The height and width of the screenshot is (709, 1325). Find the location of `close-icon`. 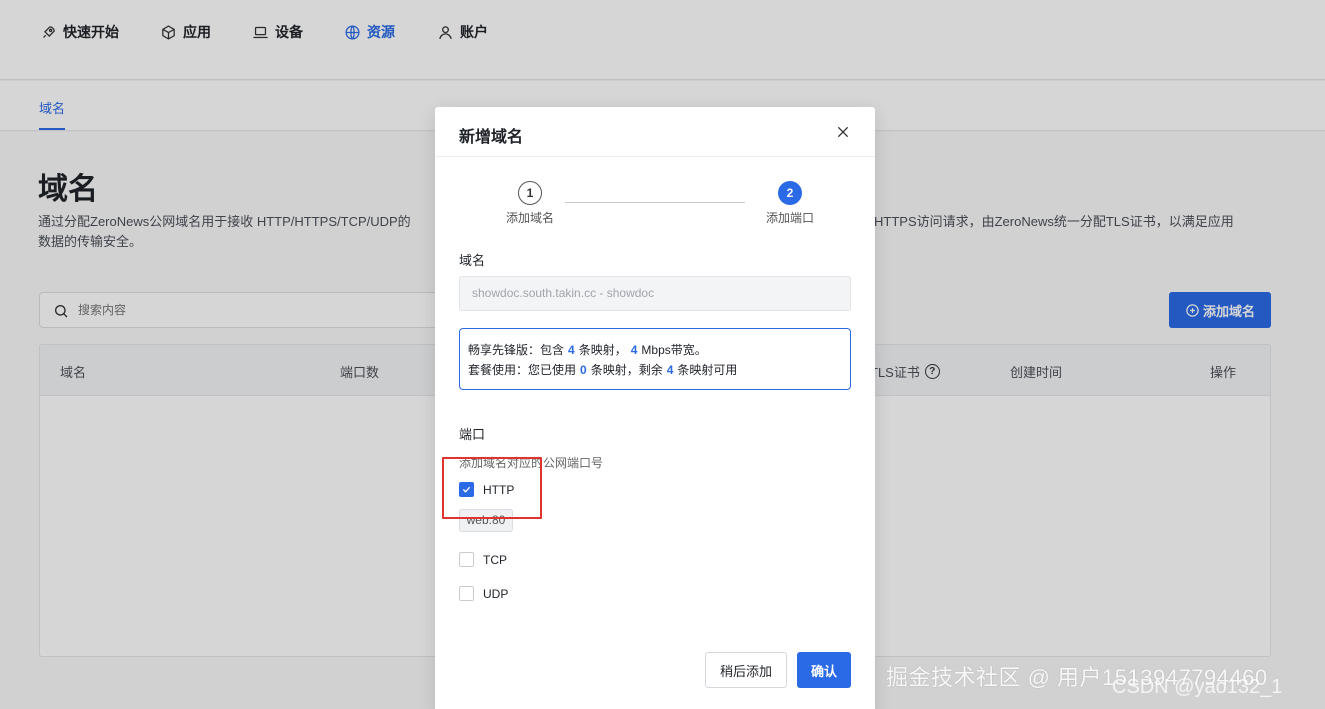

close-icon is located at coordinates (843, 132).